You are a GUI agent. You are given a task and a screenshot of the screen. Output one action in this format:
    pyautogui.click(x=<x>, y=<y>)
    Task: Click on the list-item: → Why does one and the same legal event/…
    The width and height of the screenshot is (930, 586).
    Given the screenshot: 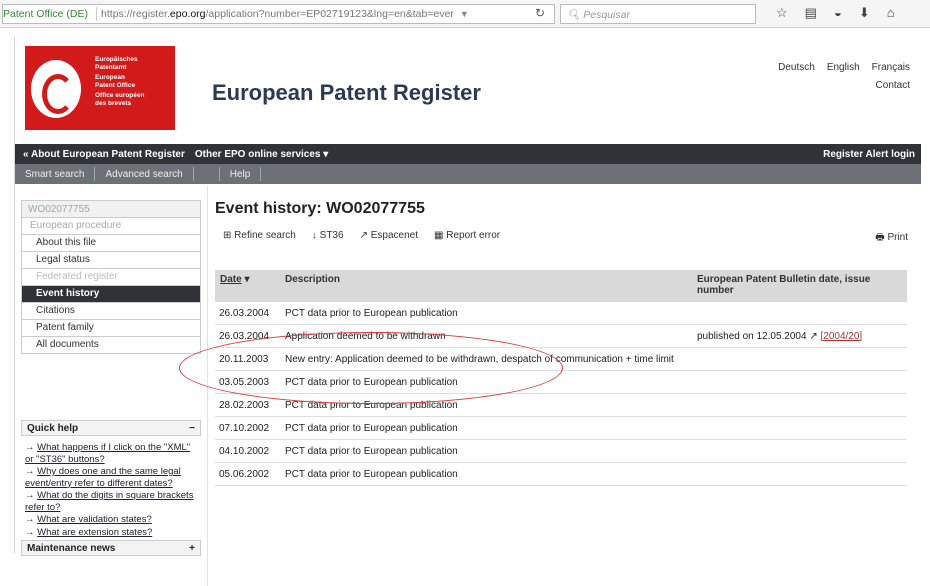 What is the action you would take?
    pyautogui.click(x=103, y=477)
    